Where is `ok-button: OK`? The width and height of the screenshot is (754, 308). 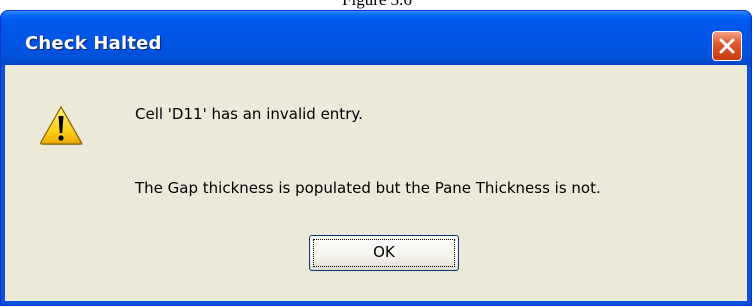
ok-button: OK is located at coordinates (384, 253).